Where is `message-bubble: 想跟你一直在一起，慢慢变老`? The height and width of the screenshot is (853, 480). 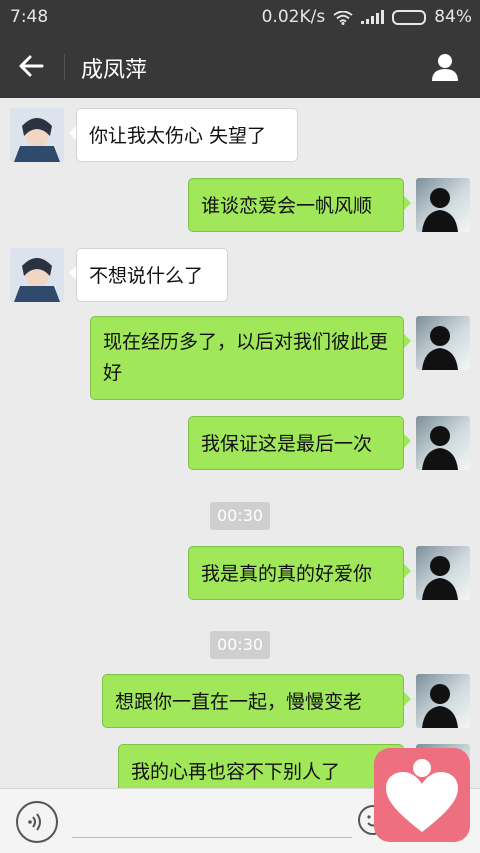 message-bubble: 想跟你一直在一起，慢慢变老 is located at coordinates (256, 701).